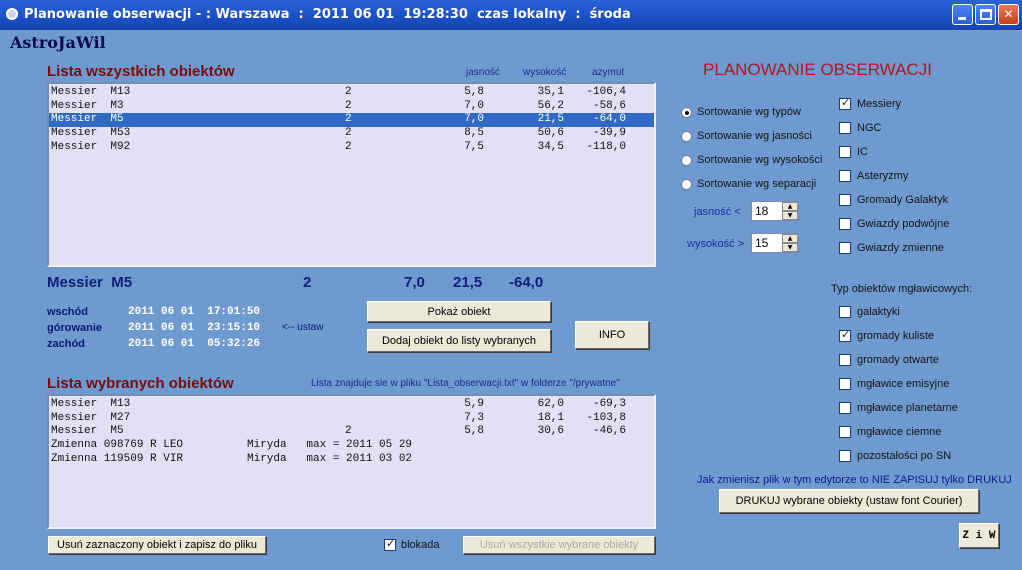  What do you see at coordinates (474, 92) in the screenshot?
I see `object-mag: 5,8` at bounding box center [474, 92].